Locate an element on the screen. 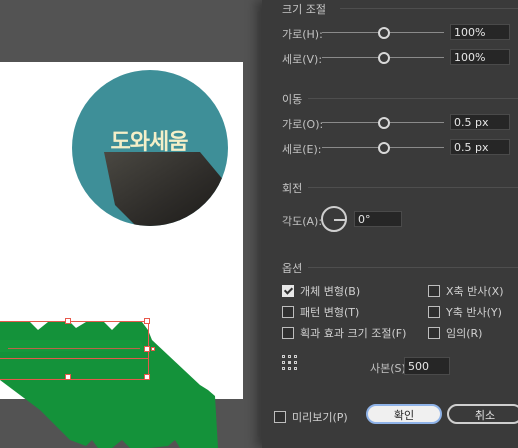 This screenshot has height=448, width=518. random-checkbox is located at coordinates (434, 333).